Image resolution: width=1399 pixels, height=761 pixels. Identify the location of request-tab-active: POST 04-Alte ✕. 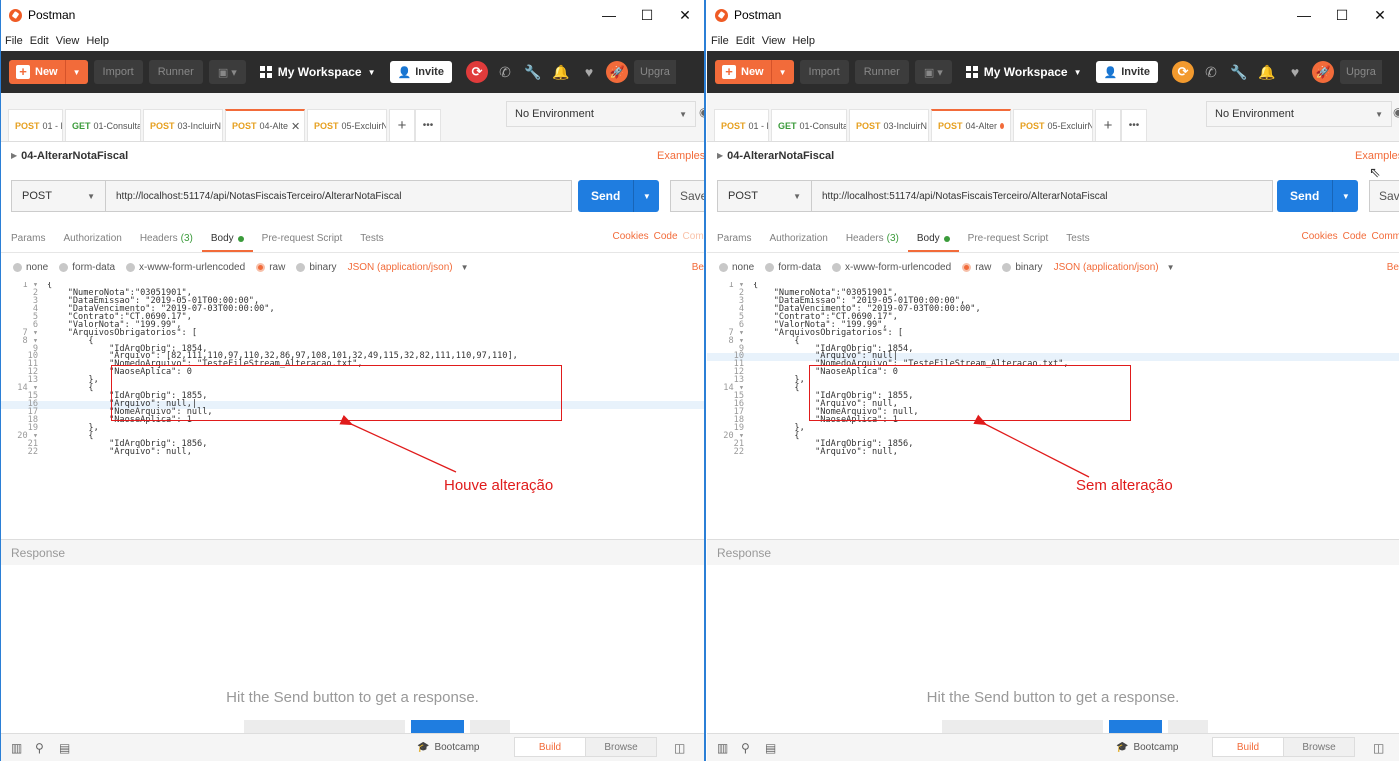
(265, 125).